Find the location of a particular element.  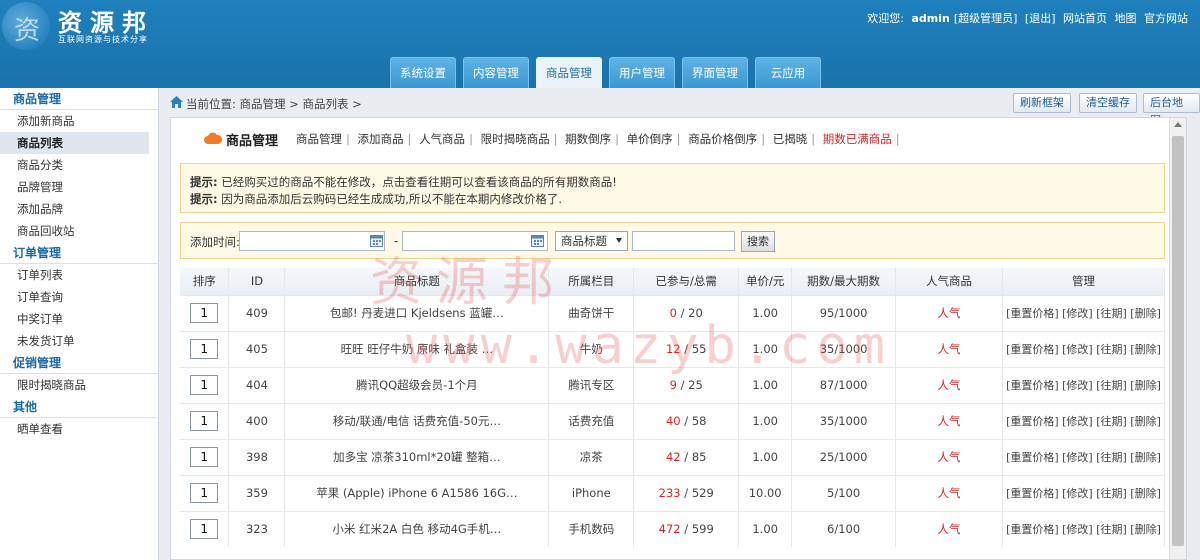

search-button: 搜索 is located at coordinates (758, 241).